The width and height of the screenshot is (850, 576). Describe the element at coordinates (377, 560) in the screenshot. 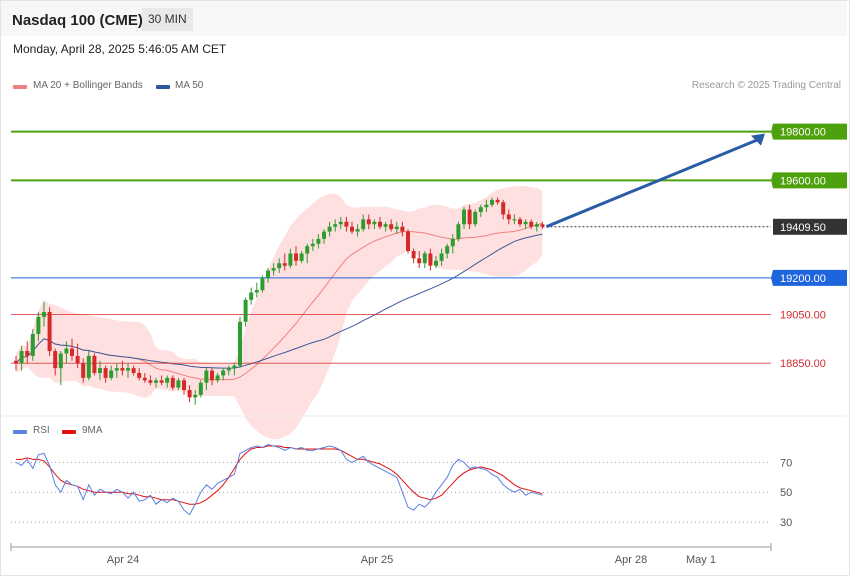

I see `x-tick-label: Apr 25` at that location.